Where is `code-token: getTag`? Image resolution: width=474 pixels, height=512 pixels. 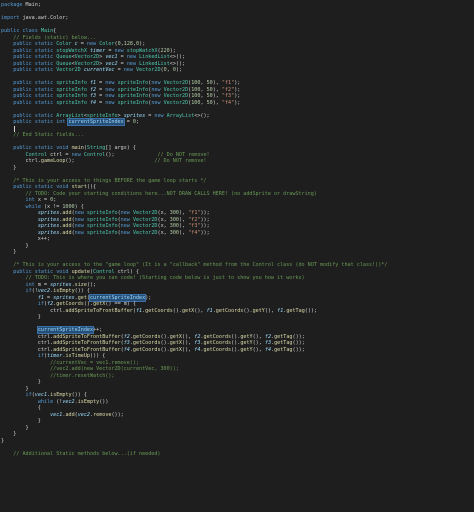 code-token: getTag is located at coordinates (295, 310).